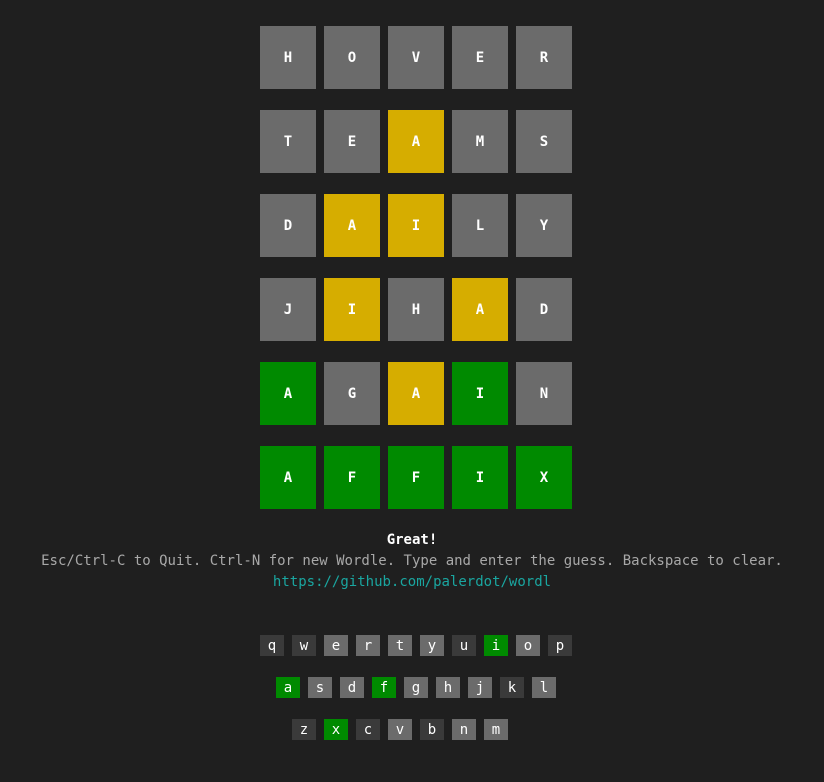 The image size is (824, 782). Describe the element at coordinates (352, 393) in the screenshot. I see `tile-r5-c2: G` at that location.